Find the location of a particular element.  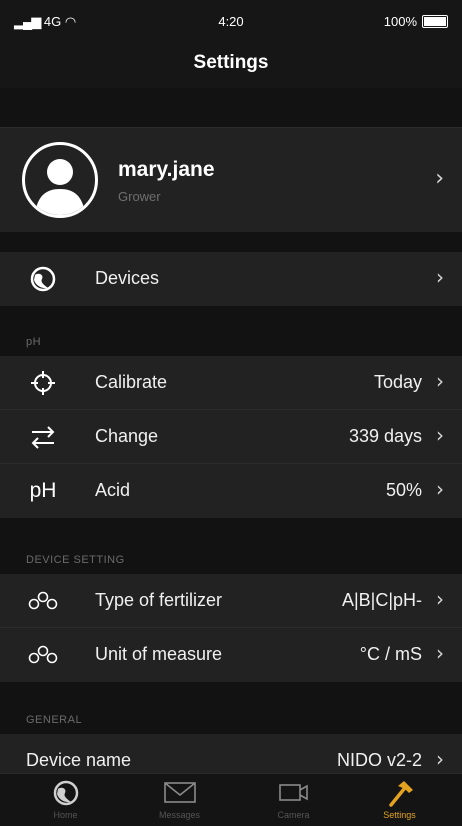

hammer-icon is located at coordinates (399, 793).